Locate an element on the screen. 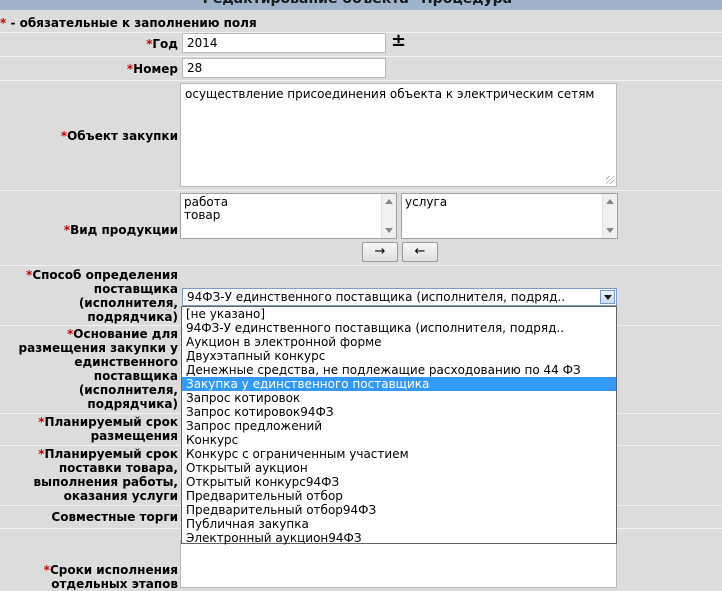  required-note-text: - обязательные к заполнению поля is located at coordinates (131, 23).